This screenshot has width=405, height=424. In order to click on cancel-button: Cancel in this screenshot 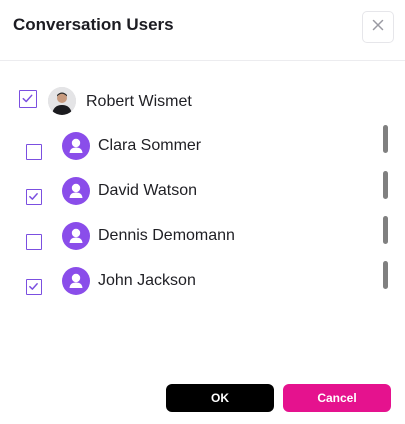, I will do `click(337, 398)`.